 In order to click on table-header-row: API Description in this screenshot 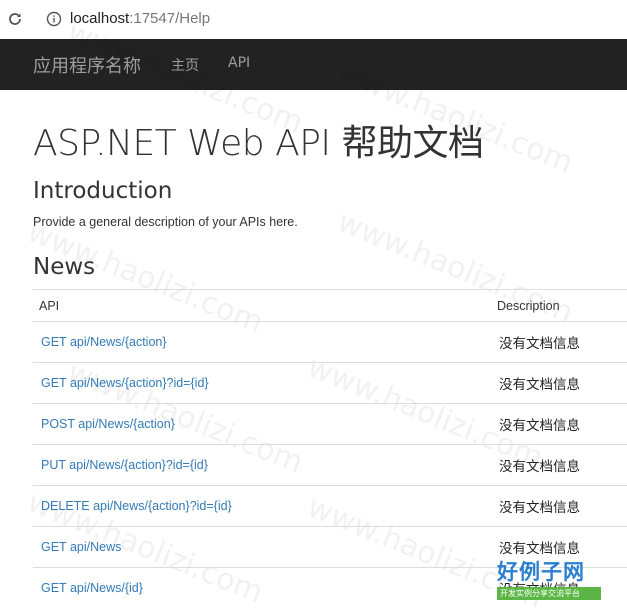, I will do `click(330, 305)`.